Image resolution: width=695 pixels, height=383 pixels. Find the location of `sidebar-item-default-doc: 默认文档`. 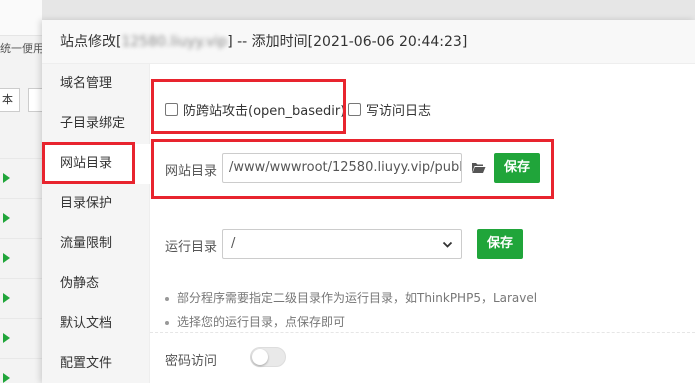

sidebar-item-default-doc: 默认文档 is located at coordinates (96, 324).